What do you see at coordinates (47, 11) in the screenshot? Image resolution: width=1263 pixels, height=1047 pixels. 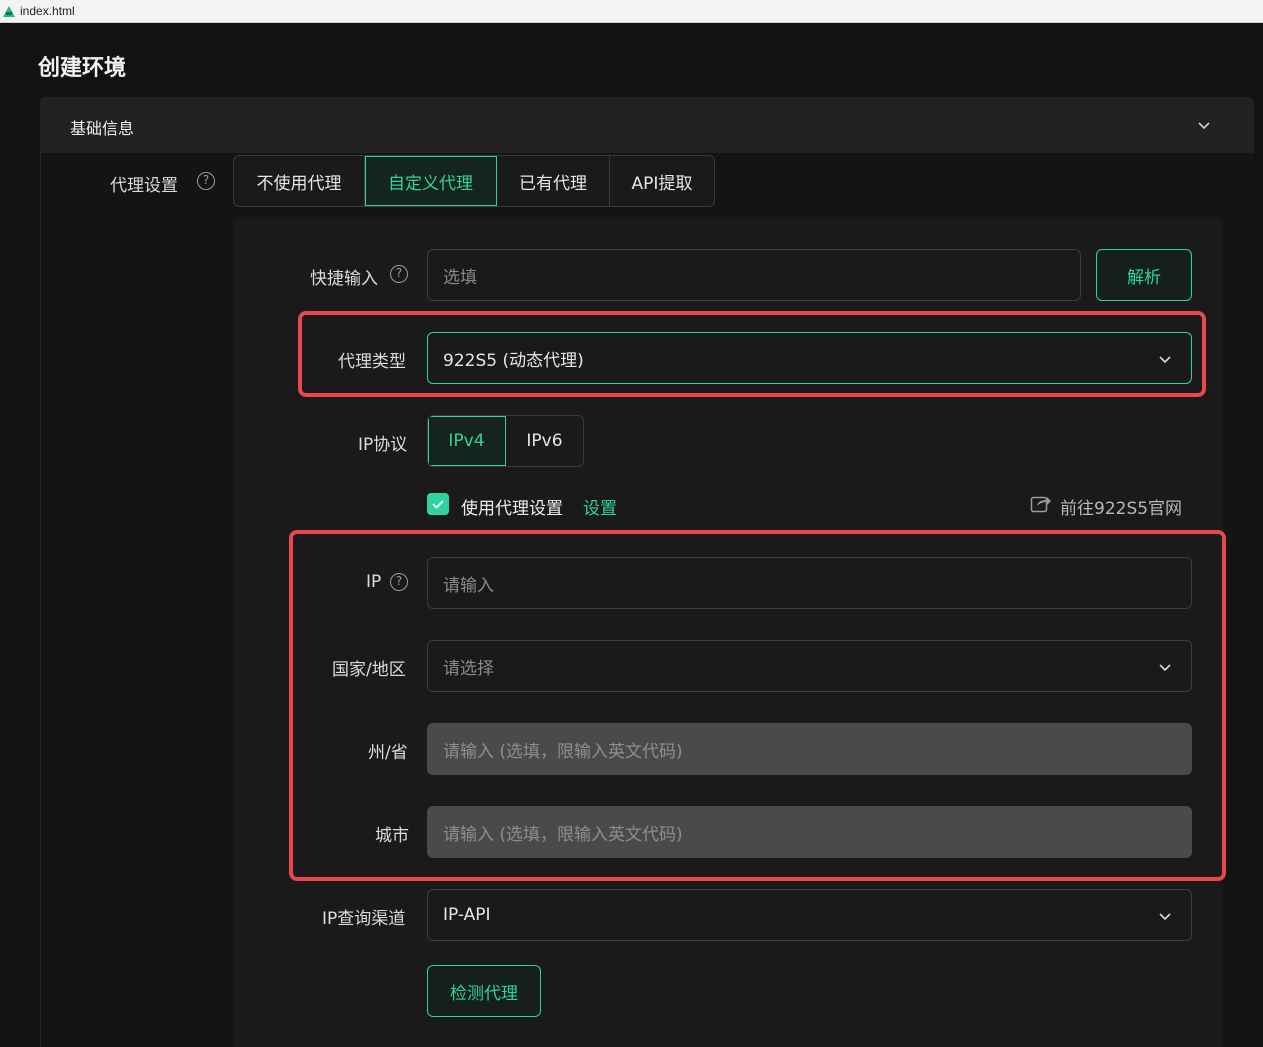 I see `browser-tab-title: index.html` at bounding box center [47, 11].